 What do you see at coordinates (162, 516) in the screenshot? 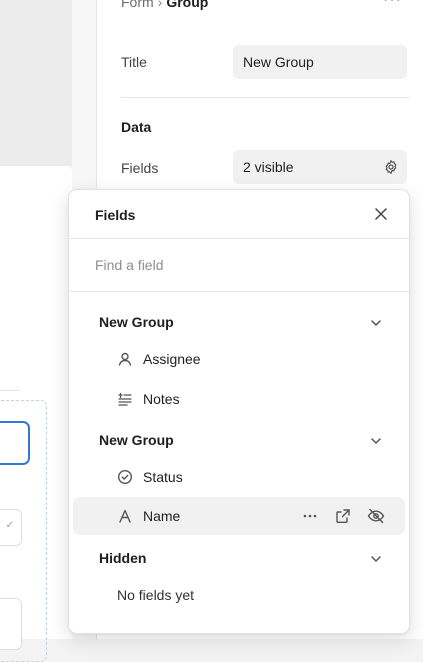
I see `field-label: Name` at bounding box center [162, 516].